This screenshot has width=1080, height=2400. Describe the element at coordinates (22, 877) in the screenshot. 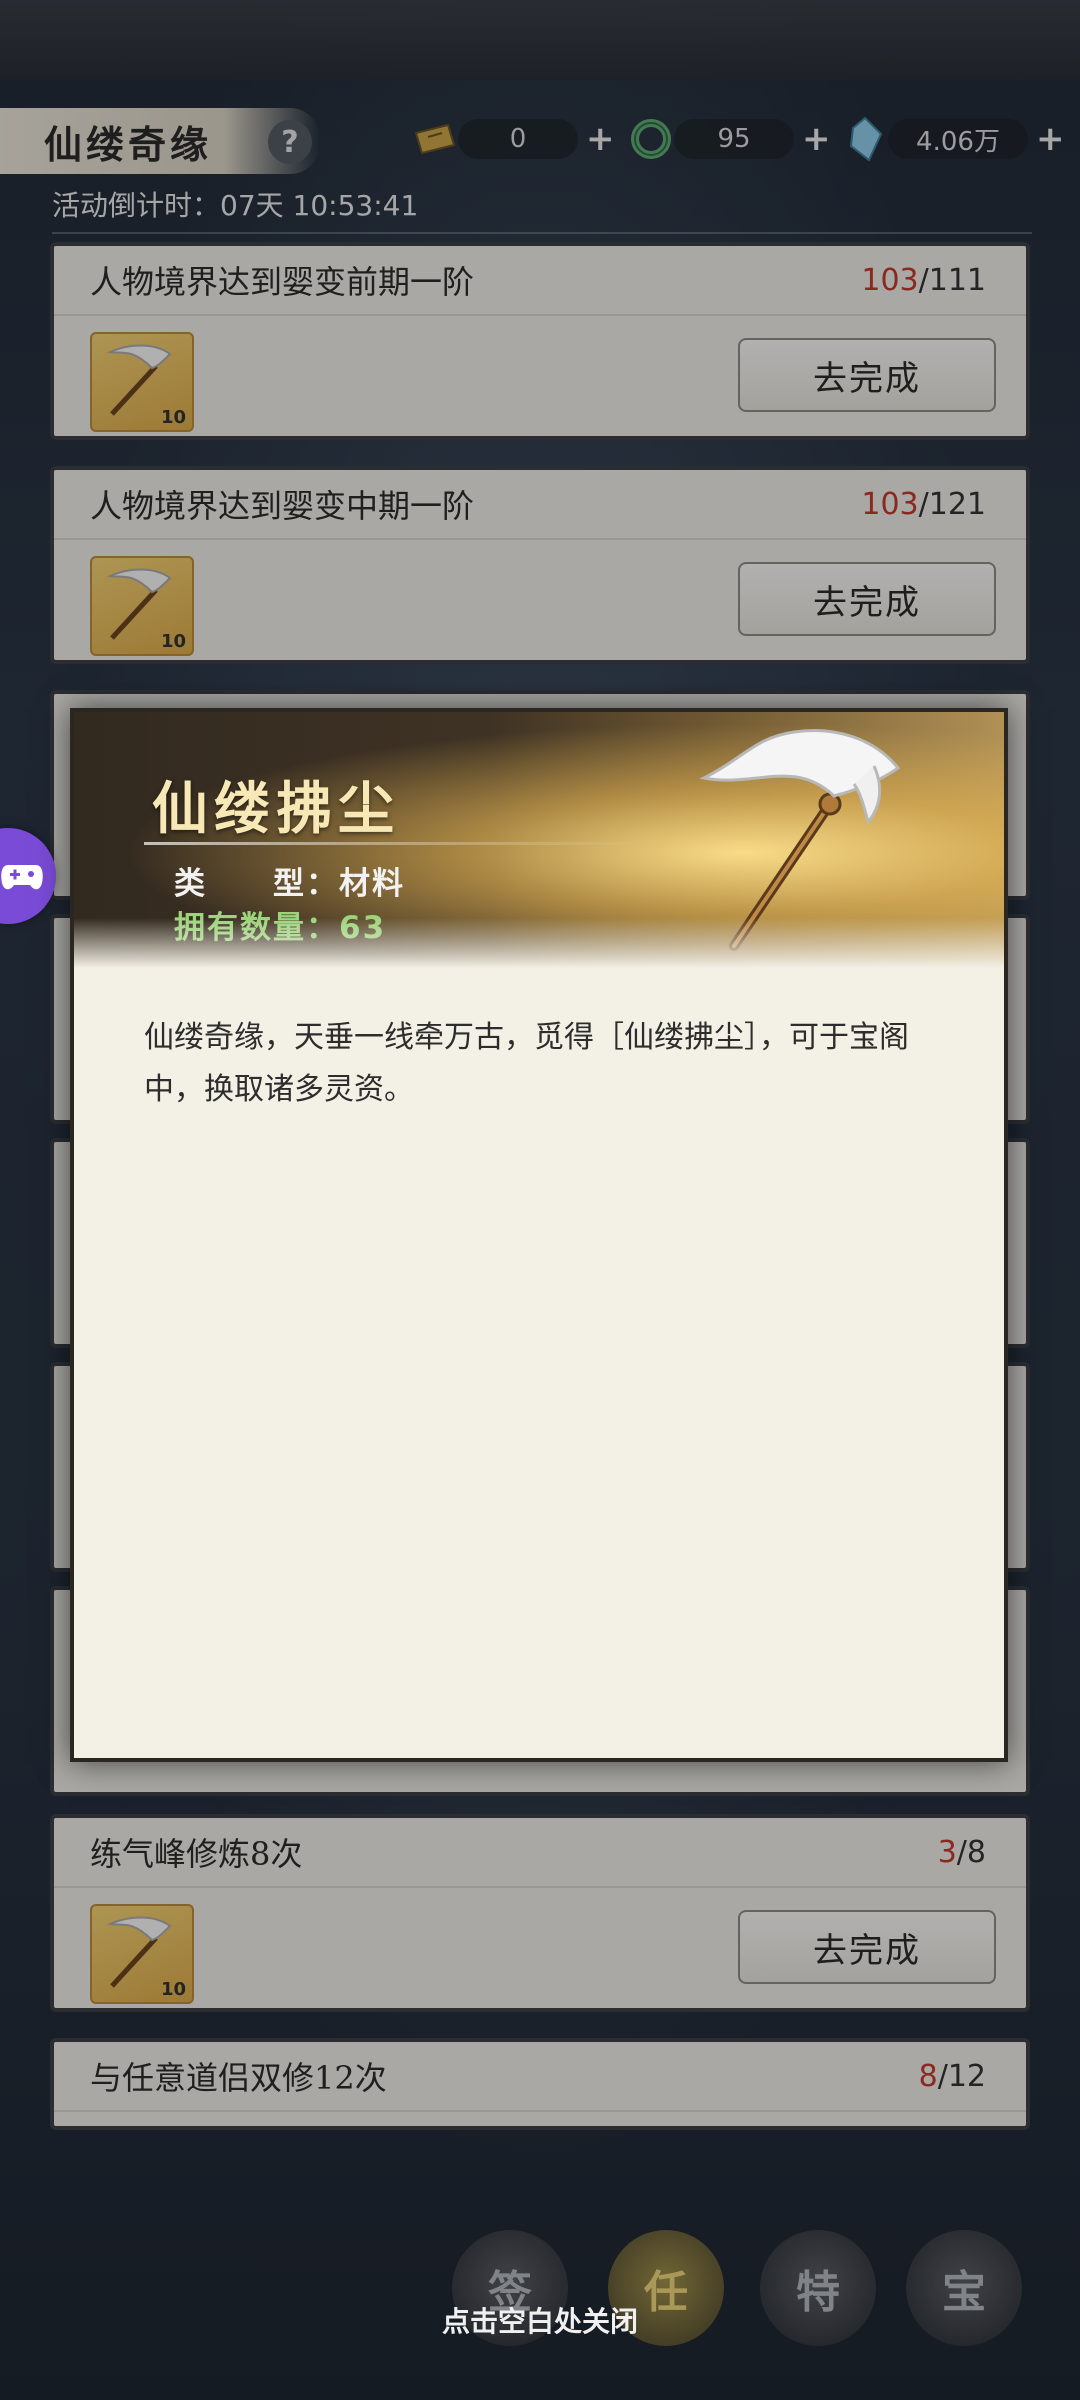

I see `gamepad-icon` at that location.